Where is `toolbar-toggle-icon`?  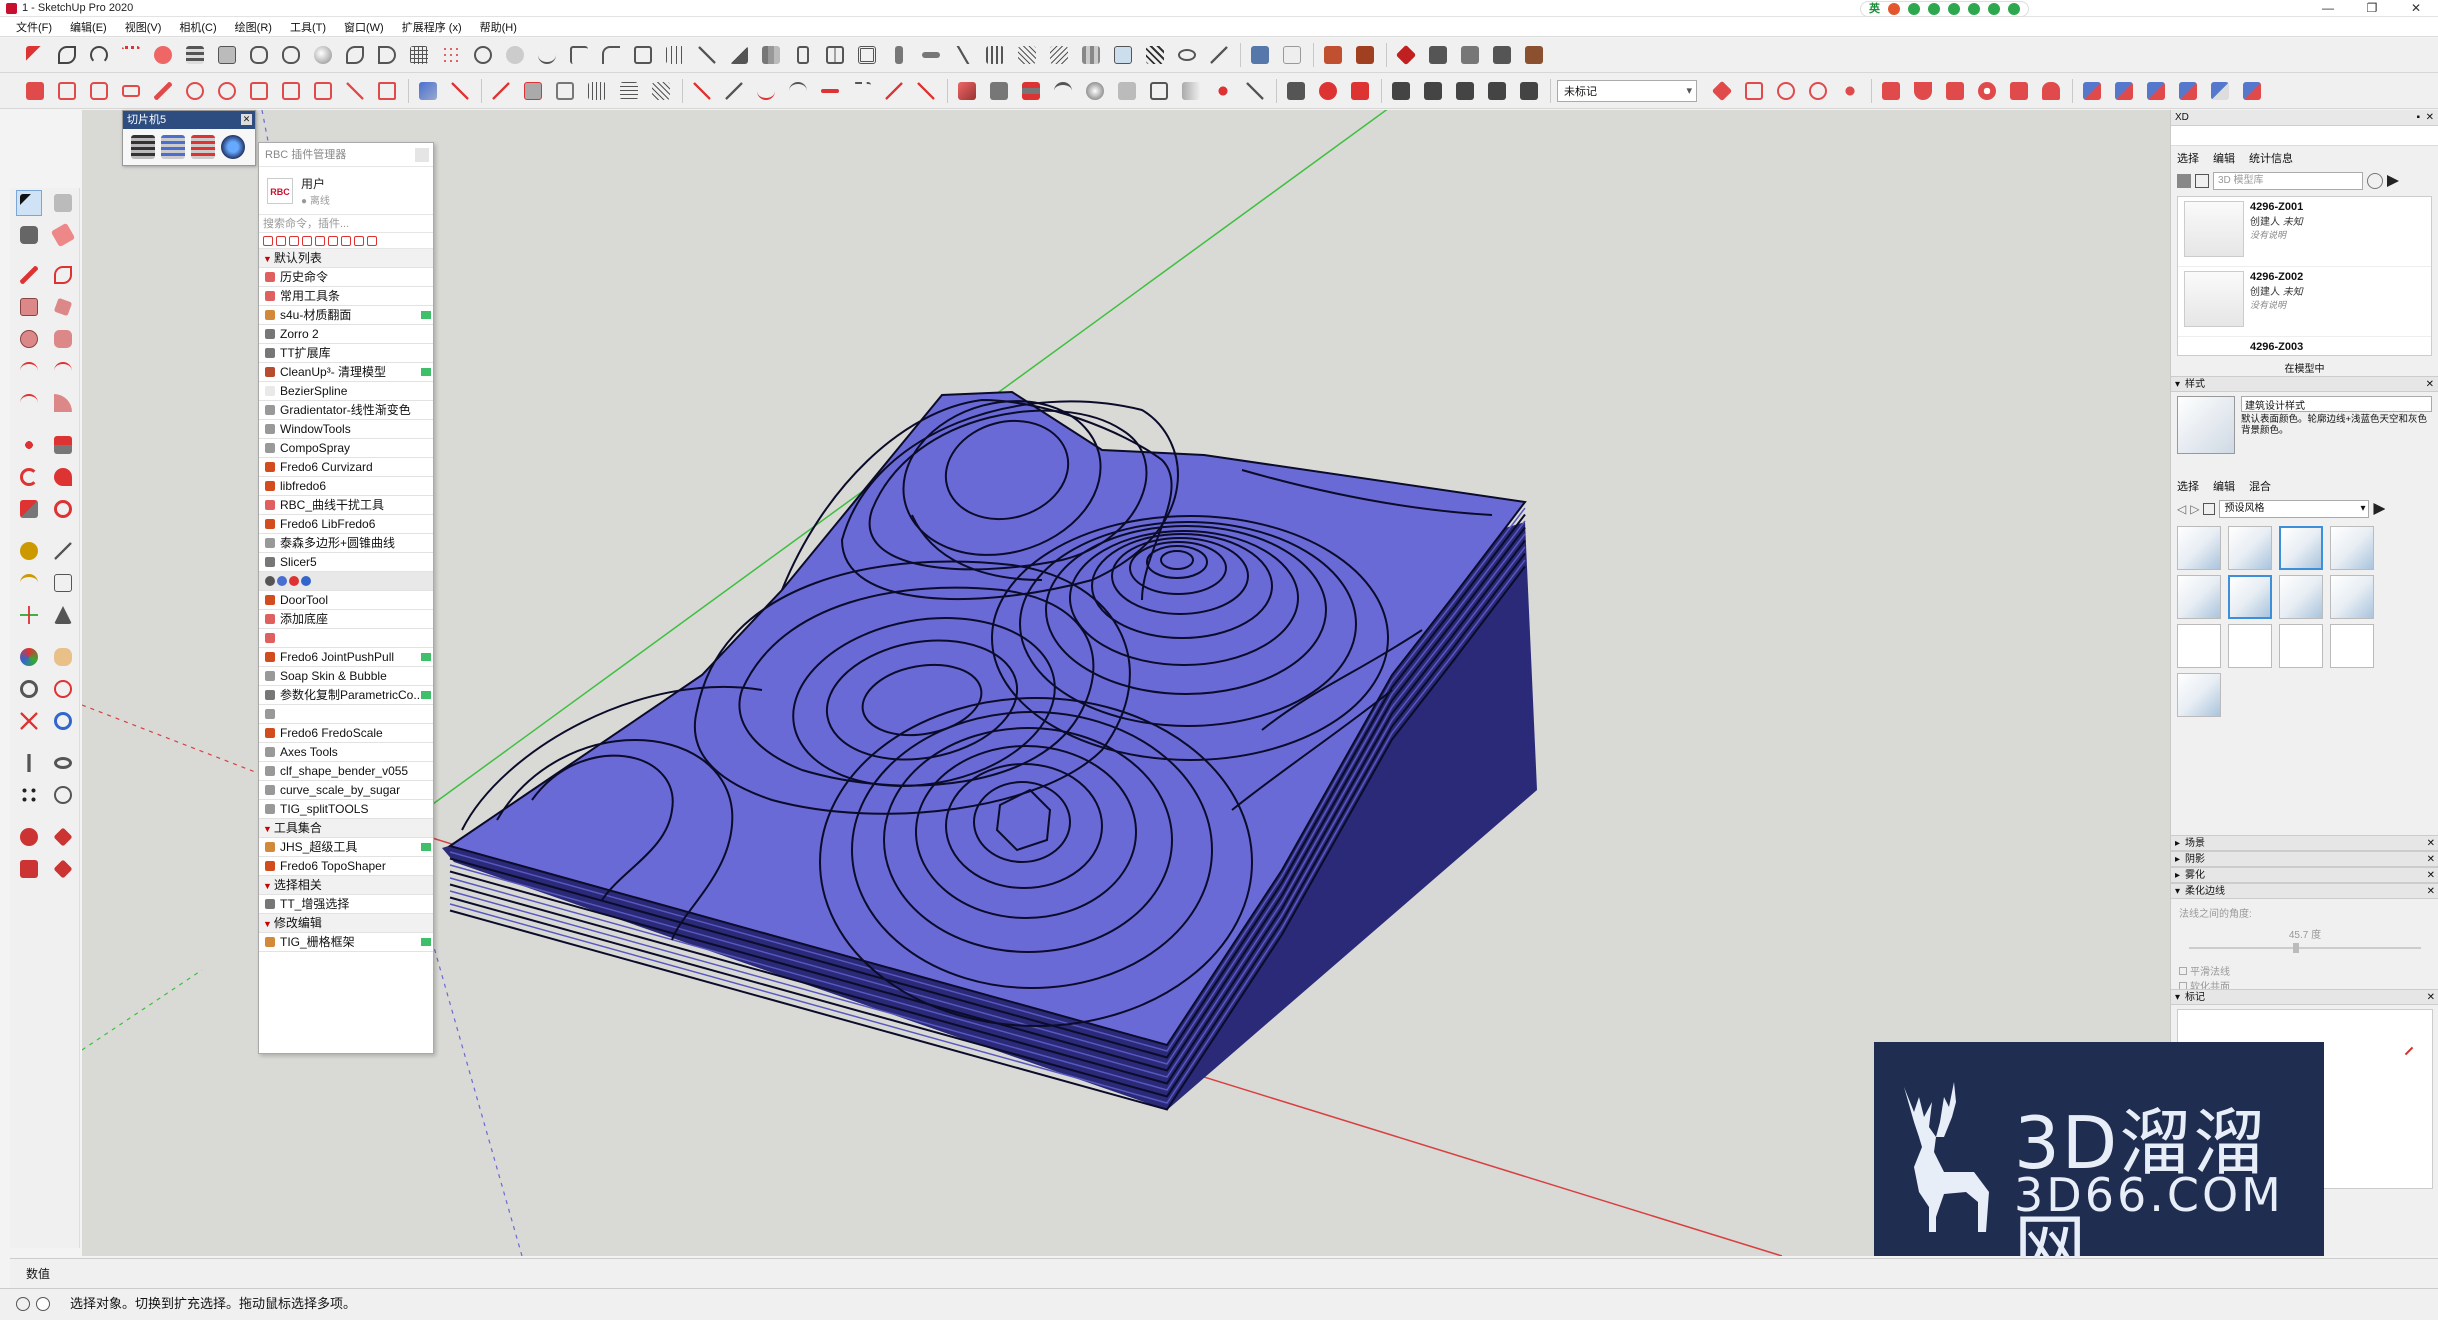
toolbar-toggle-icon is located at coordinates (426, 372).